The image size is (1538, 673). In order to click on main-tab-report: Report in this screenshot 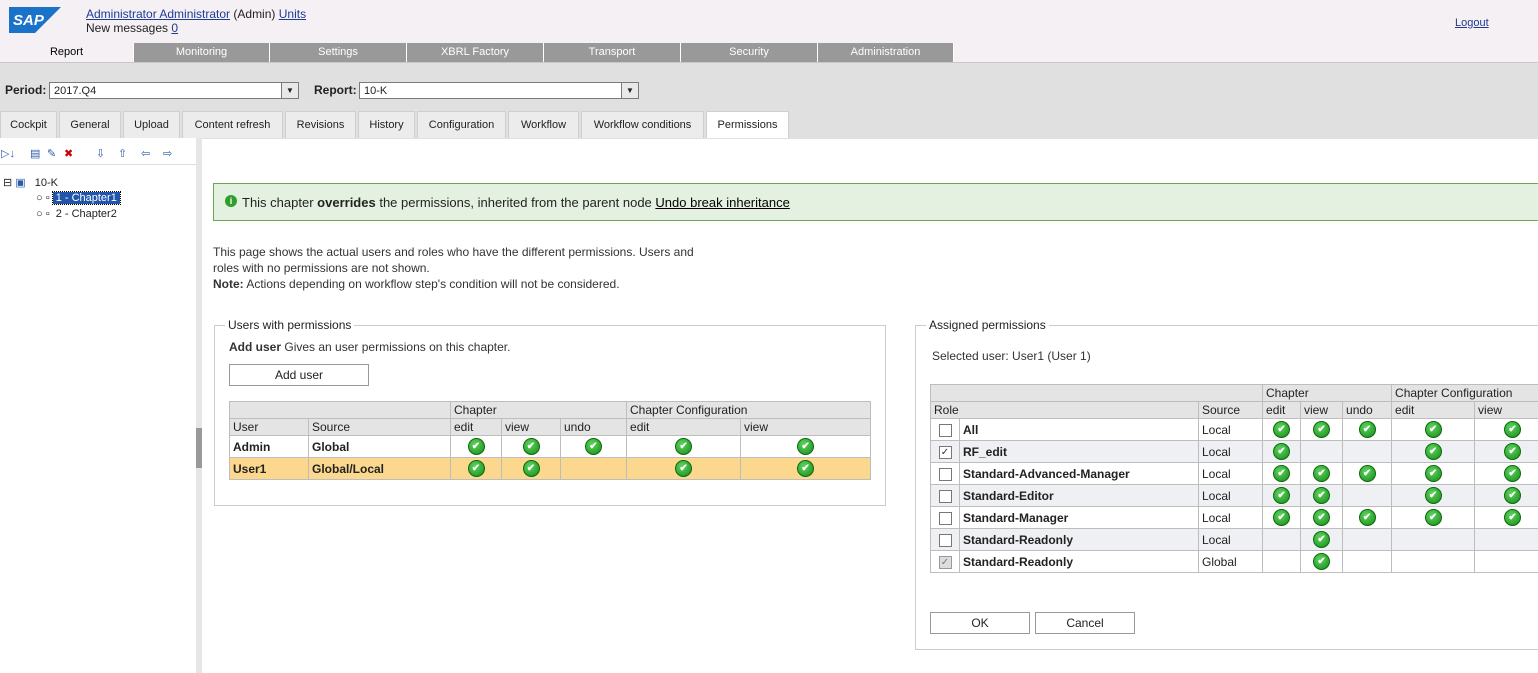, I will do `click(67, 52)`.